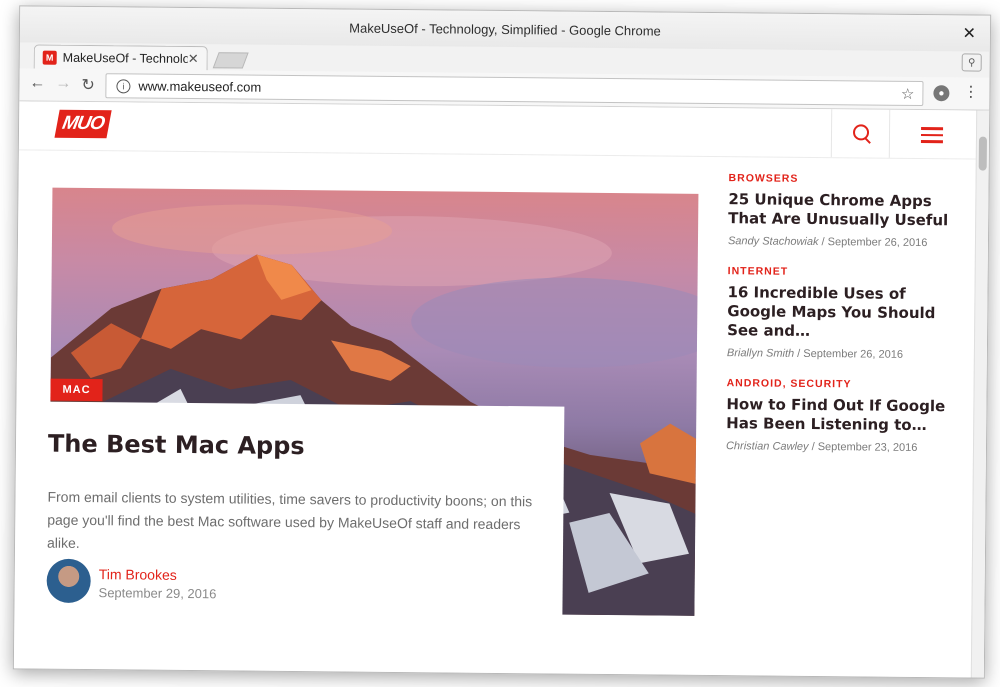 This screenshot has height=687, width=1000. What do you see at coordinates (88, 85) in the screenshot?
I see `reload-icon: ↻` at bounding box center [88, 85].